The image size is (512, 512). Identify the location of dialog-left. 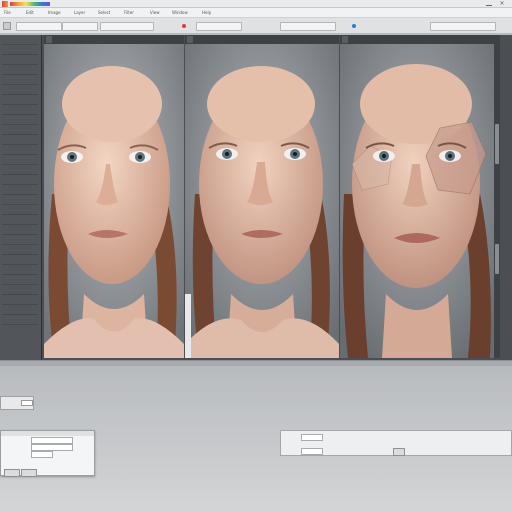
(47, 453).